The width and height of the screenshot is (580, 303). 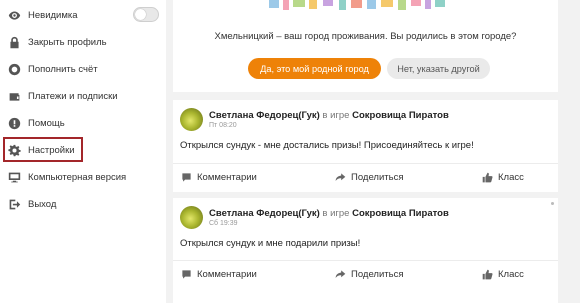 What do you see at coordinates (63, 69) in the screenshot?
I see `sidebar-item-label: Пополнить счёт` at bounding box center [63, 69].